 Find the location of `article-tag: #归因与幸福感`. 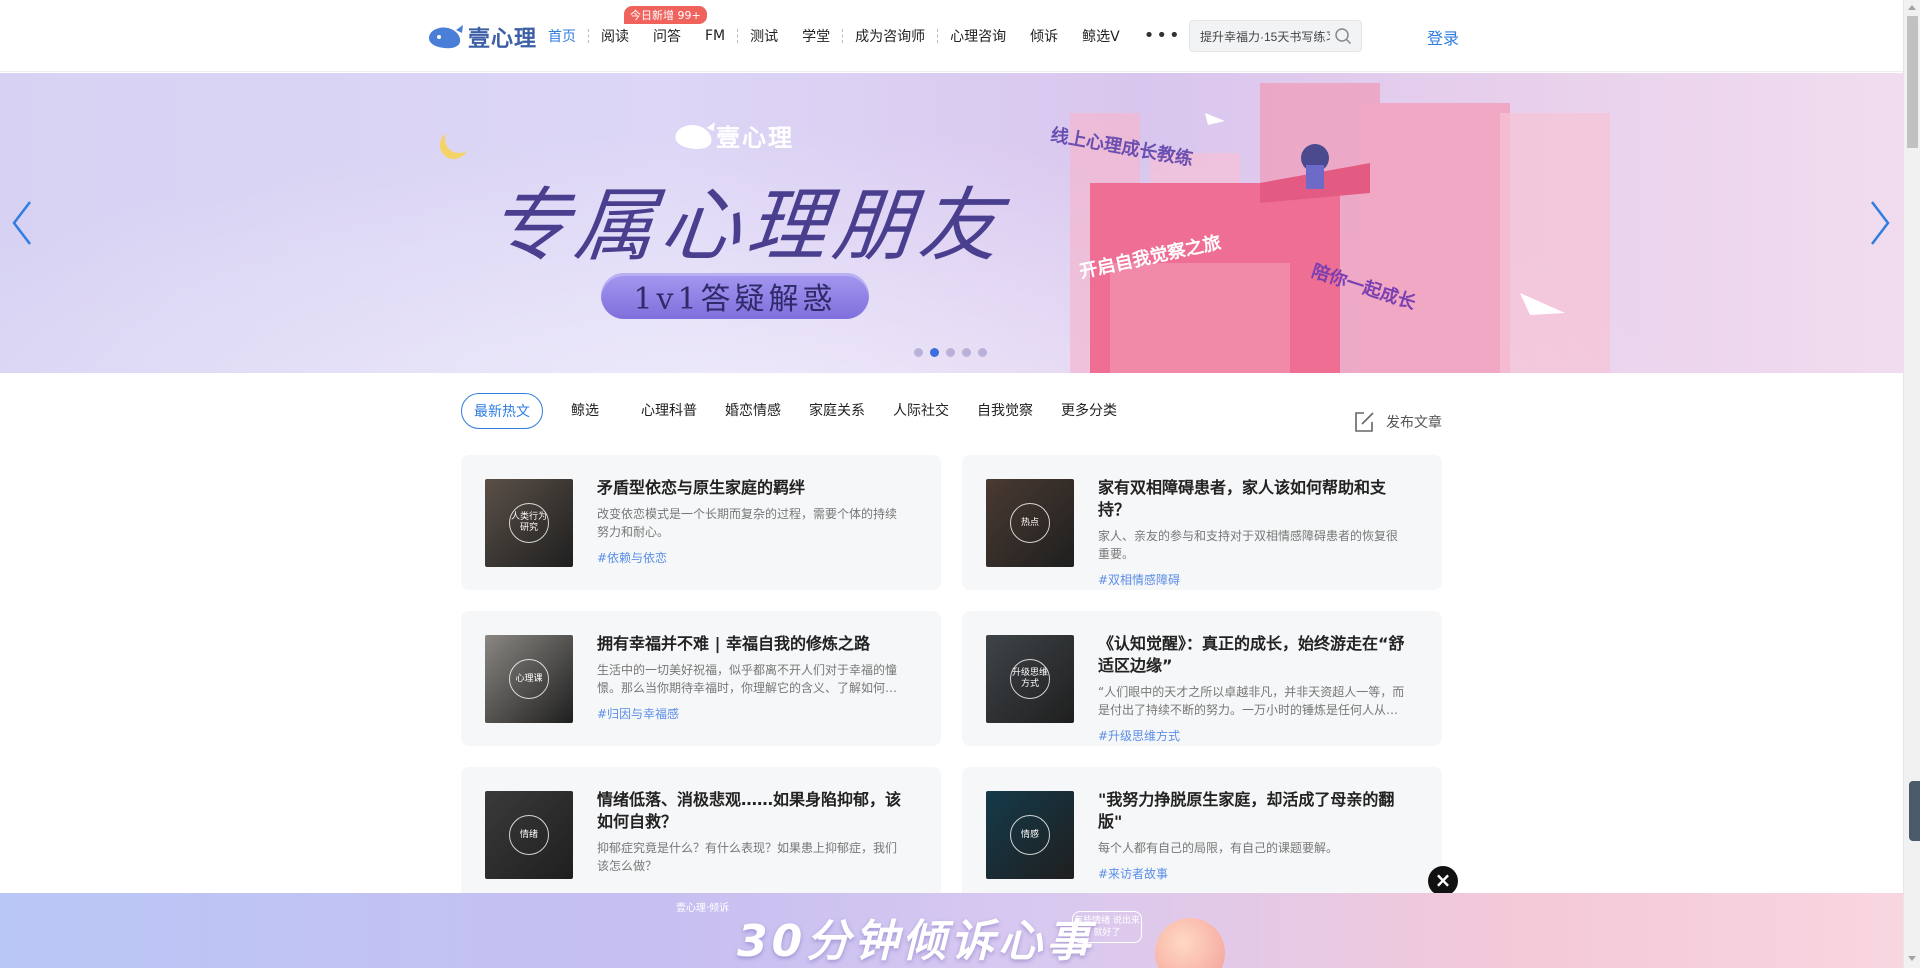

article-tag: #归因与幸福感 is located at coordinates (752, 713).